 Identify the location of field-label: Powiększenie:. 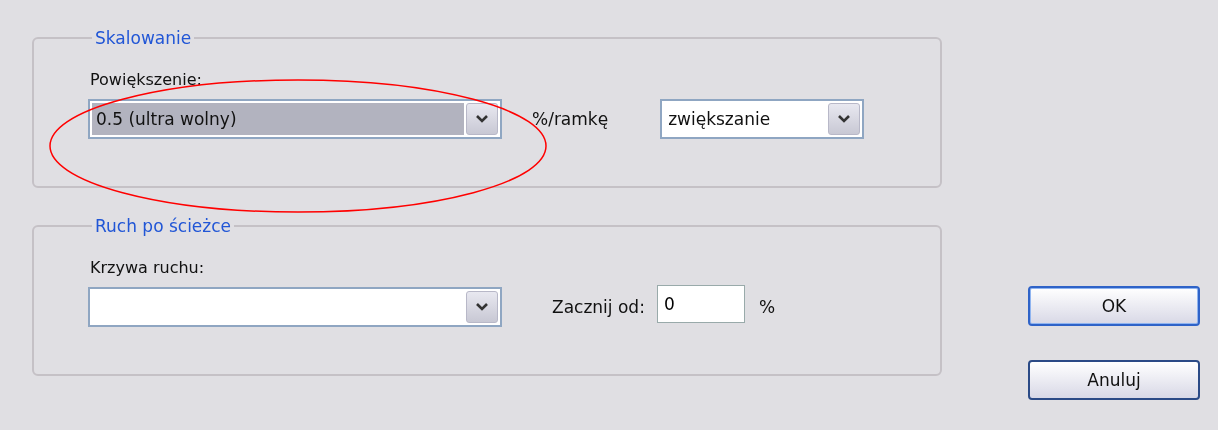
(146, 79).